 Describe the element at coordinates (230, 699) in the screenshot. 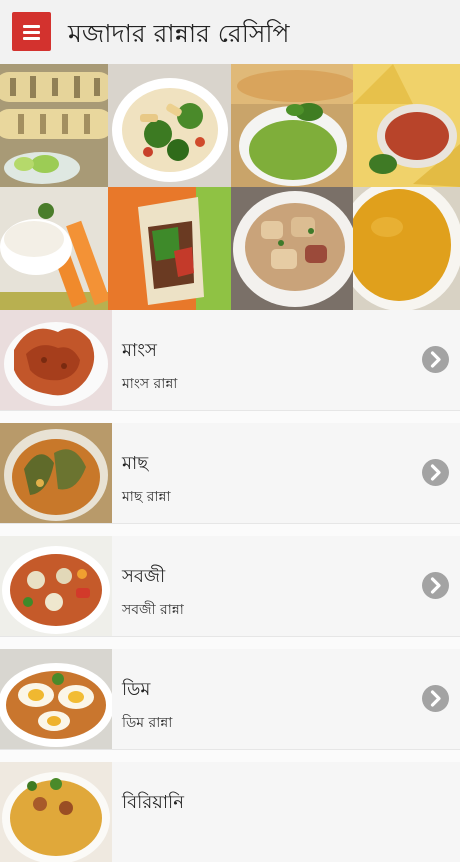

I see `category-row-egg: ডিম ডিম রান্না` at that location.